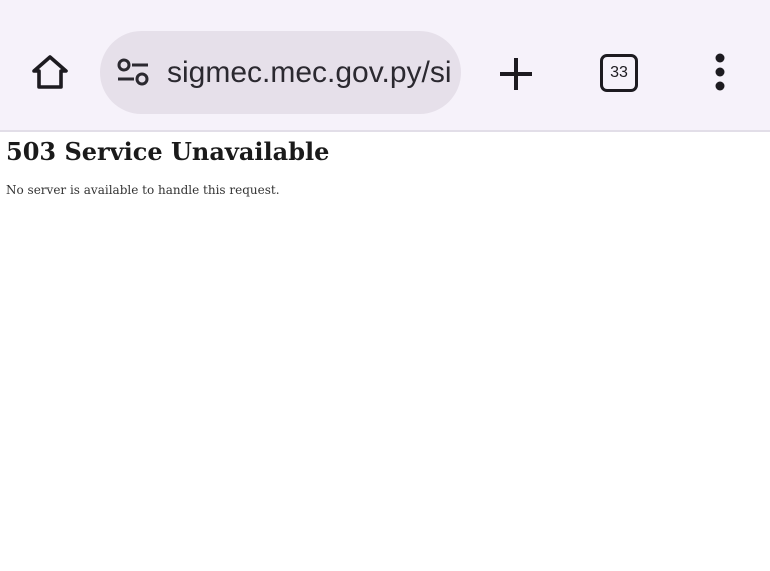  I want to click on more-vert-icon, so click(720, 72).